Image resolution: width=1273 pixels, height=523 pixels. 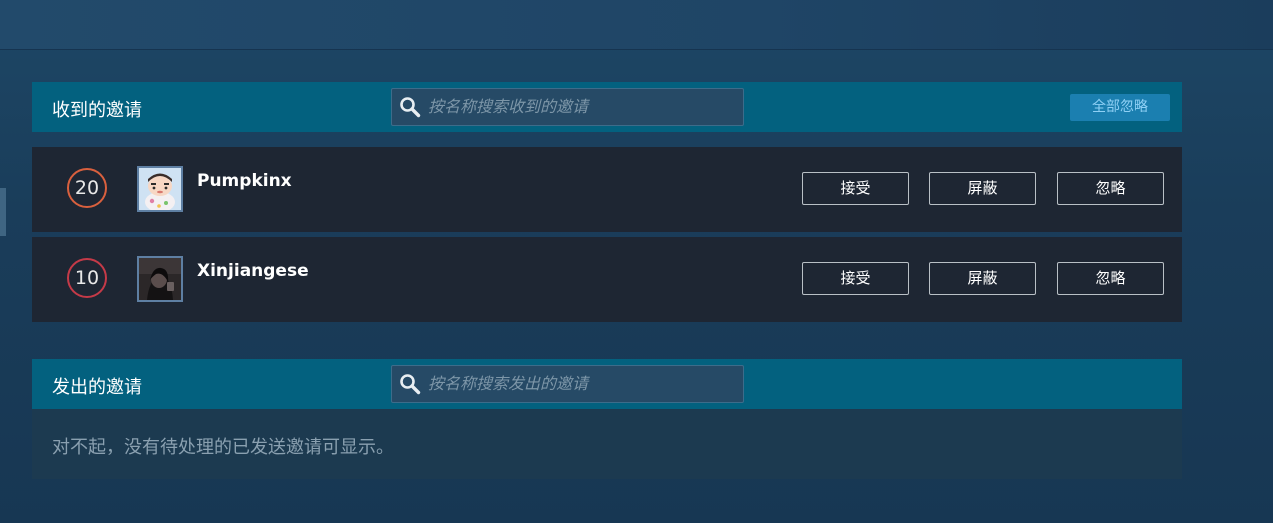 I want to click on player-name: Pumpkinx, so click(x=244, y=181).